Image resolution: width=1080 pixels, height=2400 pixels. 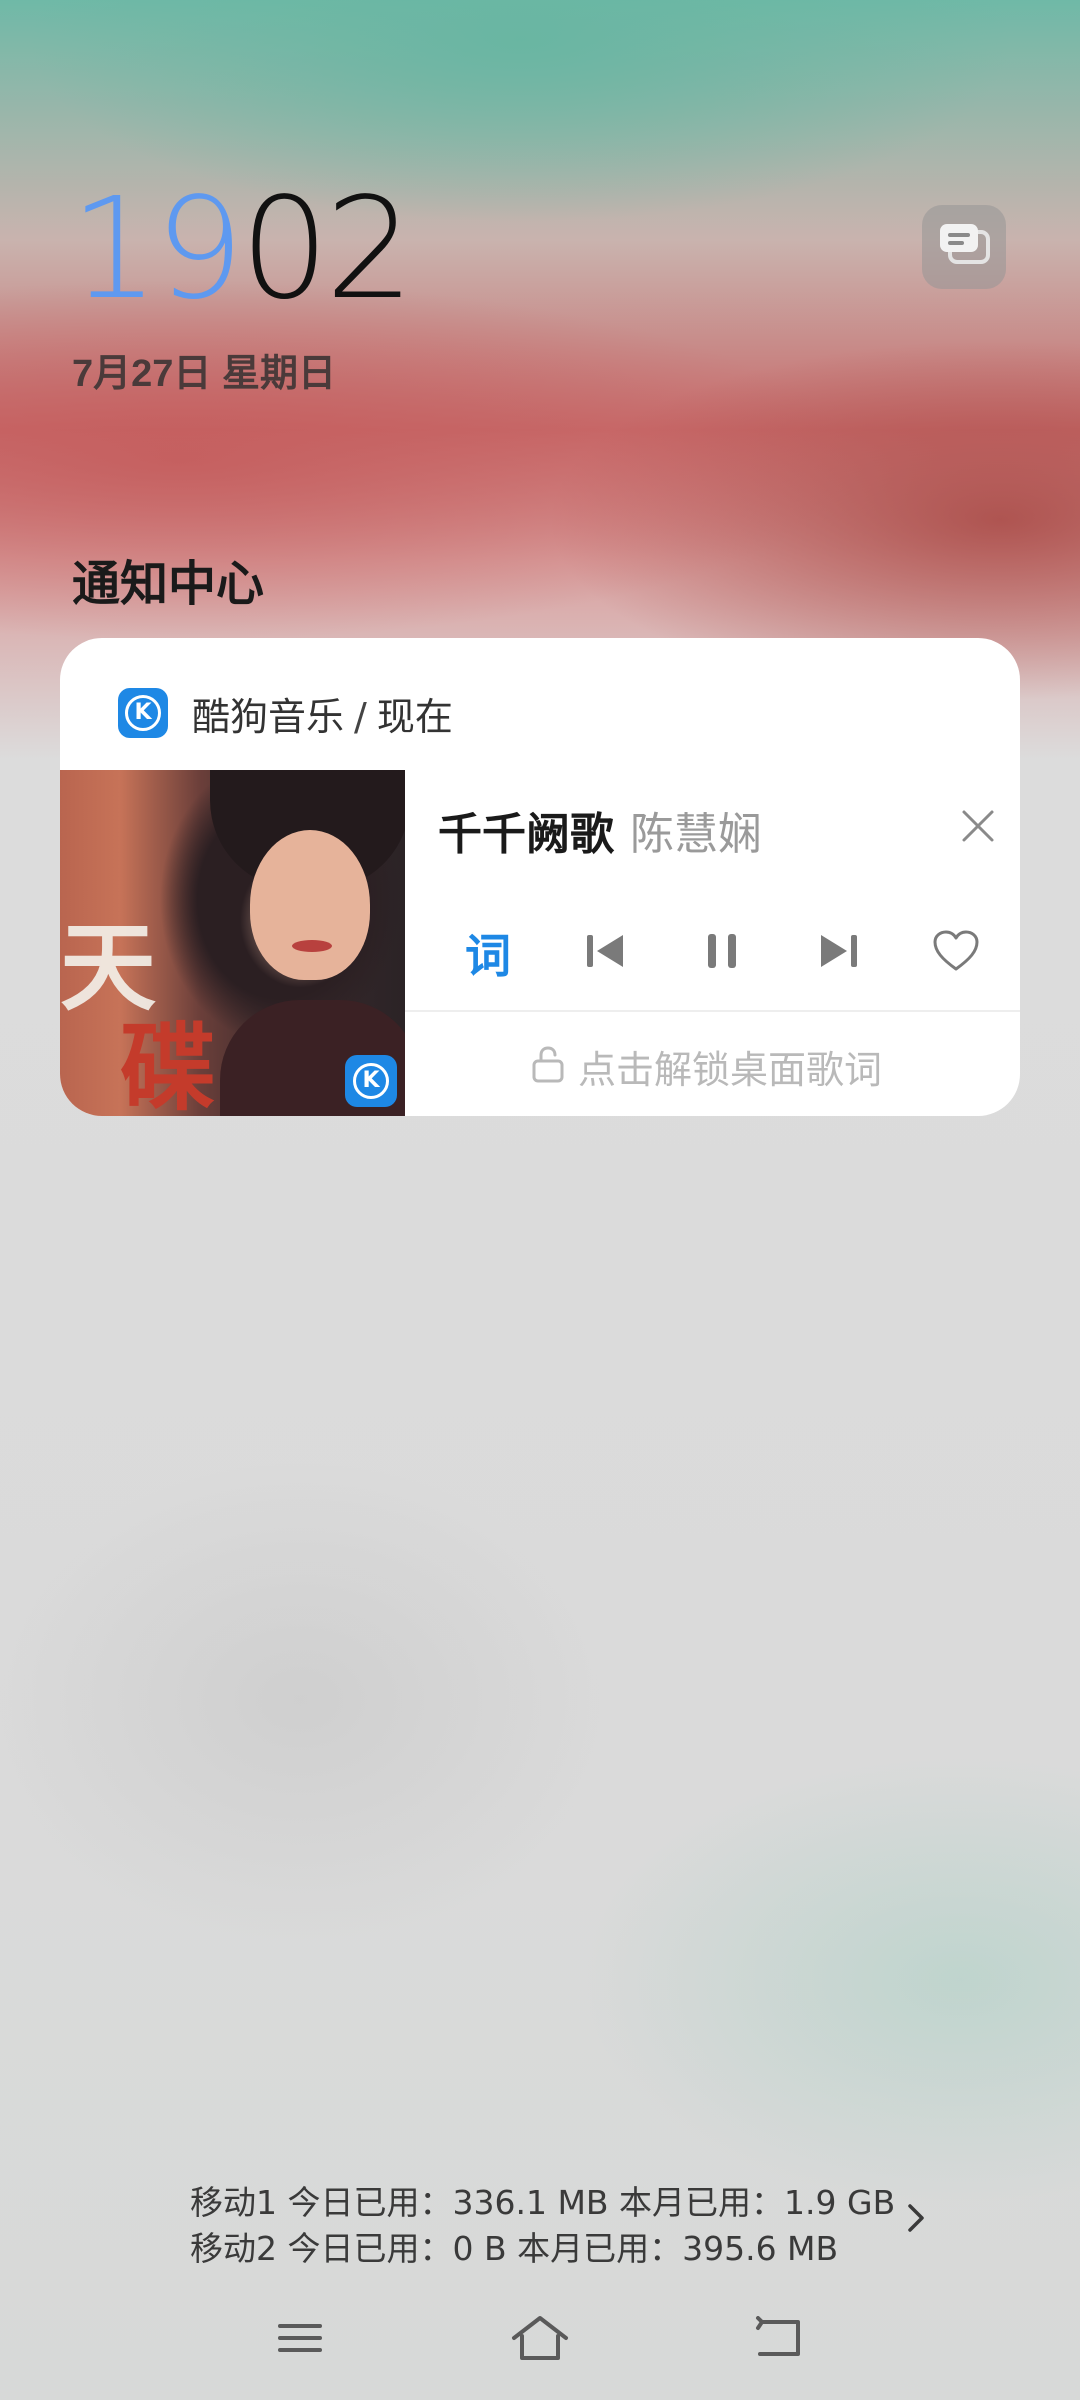 I want to click on app-meta: 酷狗音乐 / 现在, so click(x=322, y=713).